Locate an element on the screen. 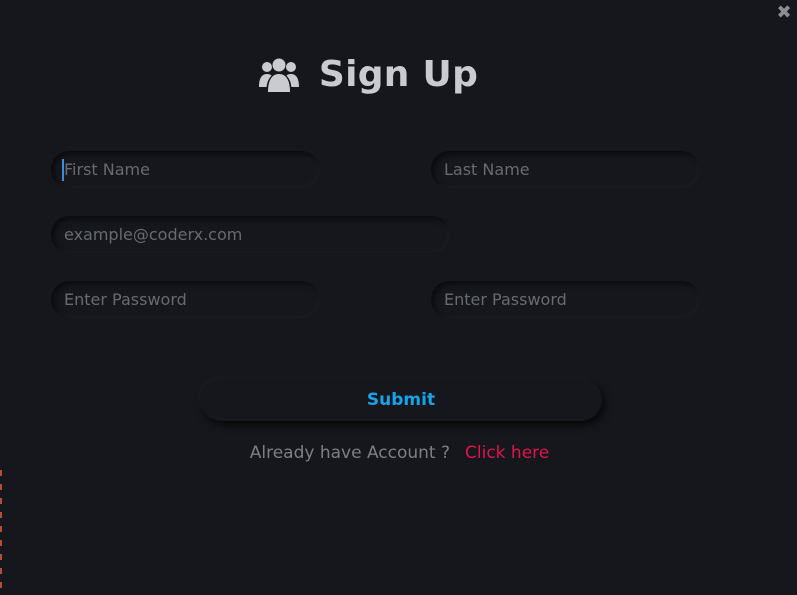 The image size is (797, 595). submit-button: Submit is located at coordinates (401, 400).